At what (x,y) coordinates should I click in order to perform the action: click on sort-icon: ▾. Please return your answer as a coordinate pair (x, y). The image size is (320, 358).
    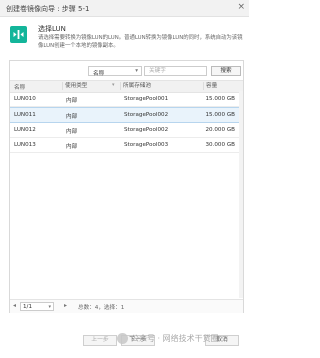
    Looking at the image, I should click on (113, 85).